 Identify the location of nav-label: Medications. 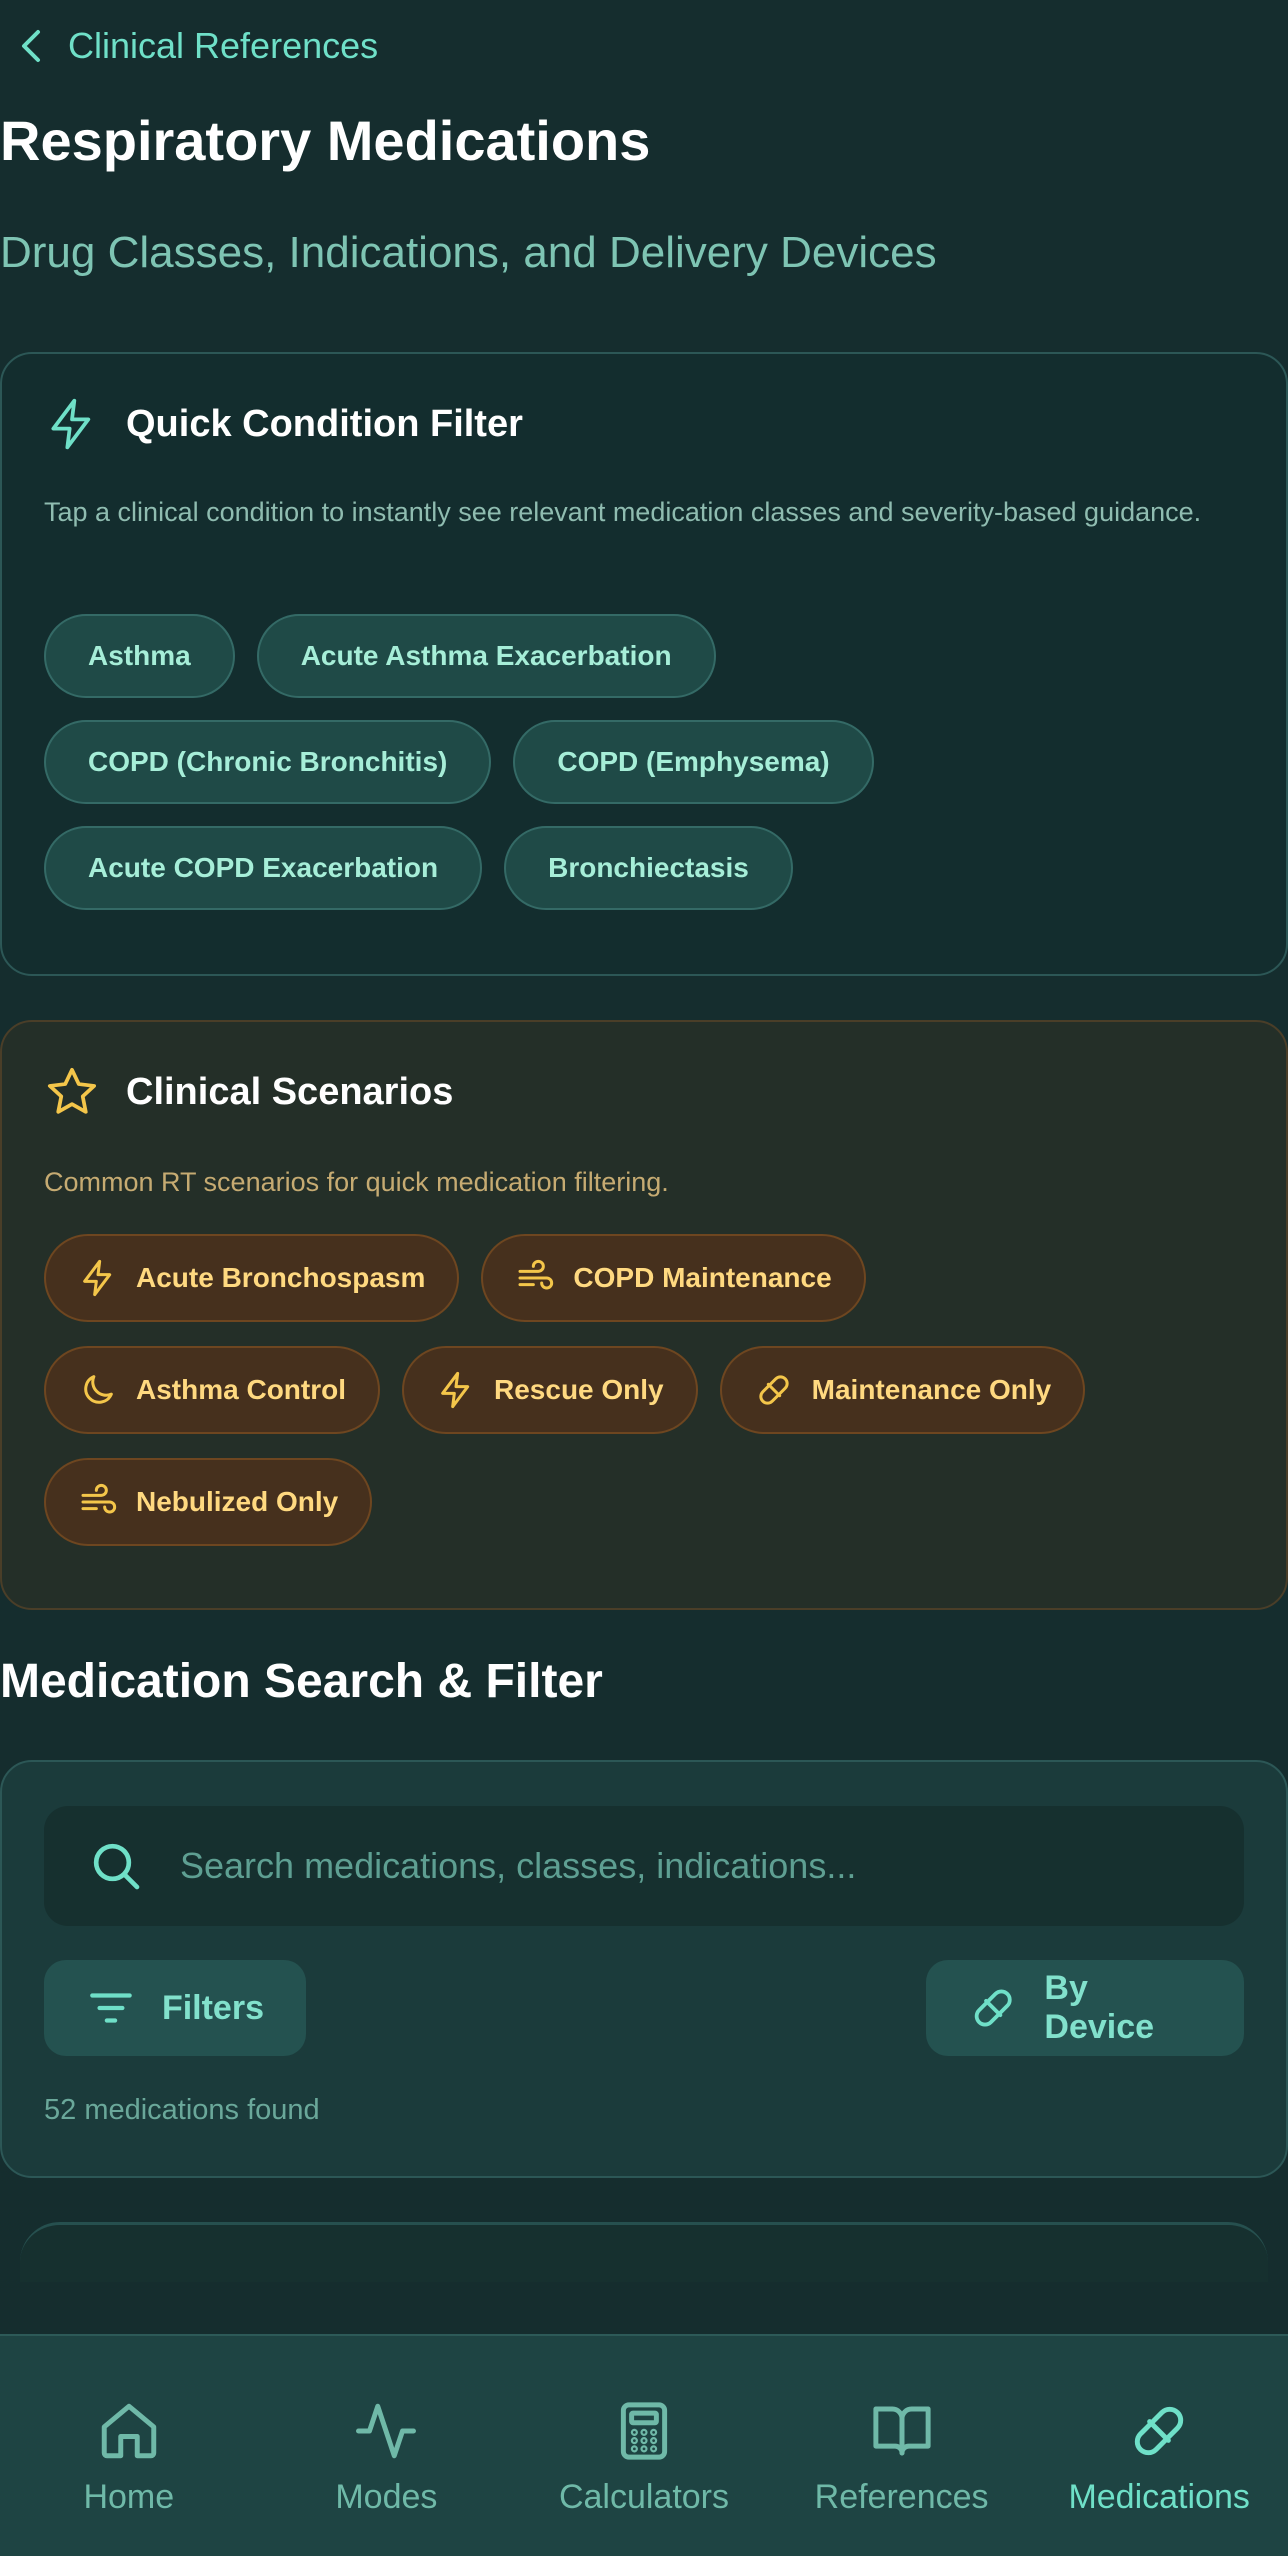
(1159, 2497).